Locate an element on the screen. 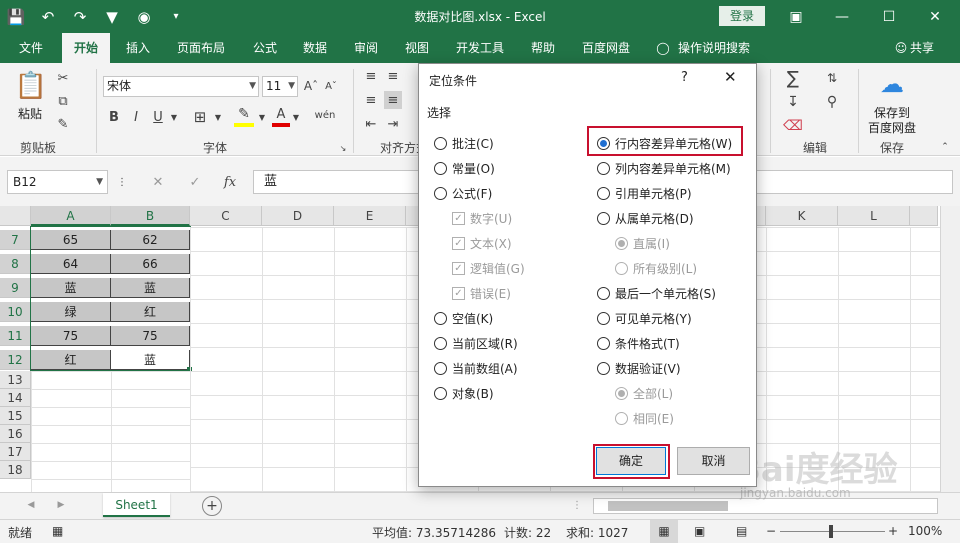 The height and width of the screenshot is (543, 960). right-option: 条件格式(T) is located at coordinates (638, 343).